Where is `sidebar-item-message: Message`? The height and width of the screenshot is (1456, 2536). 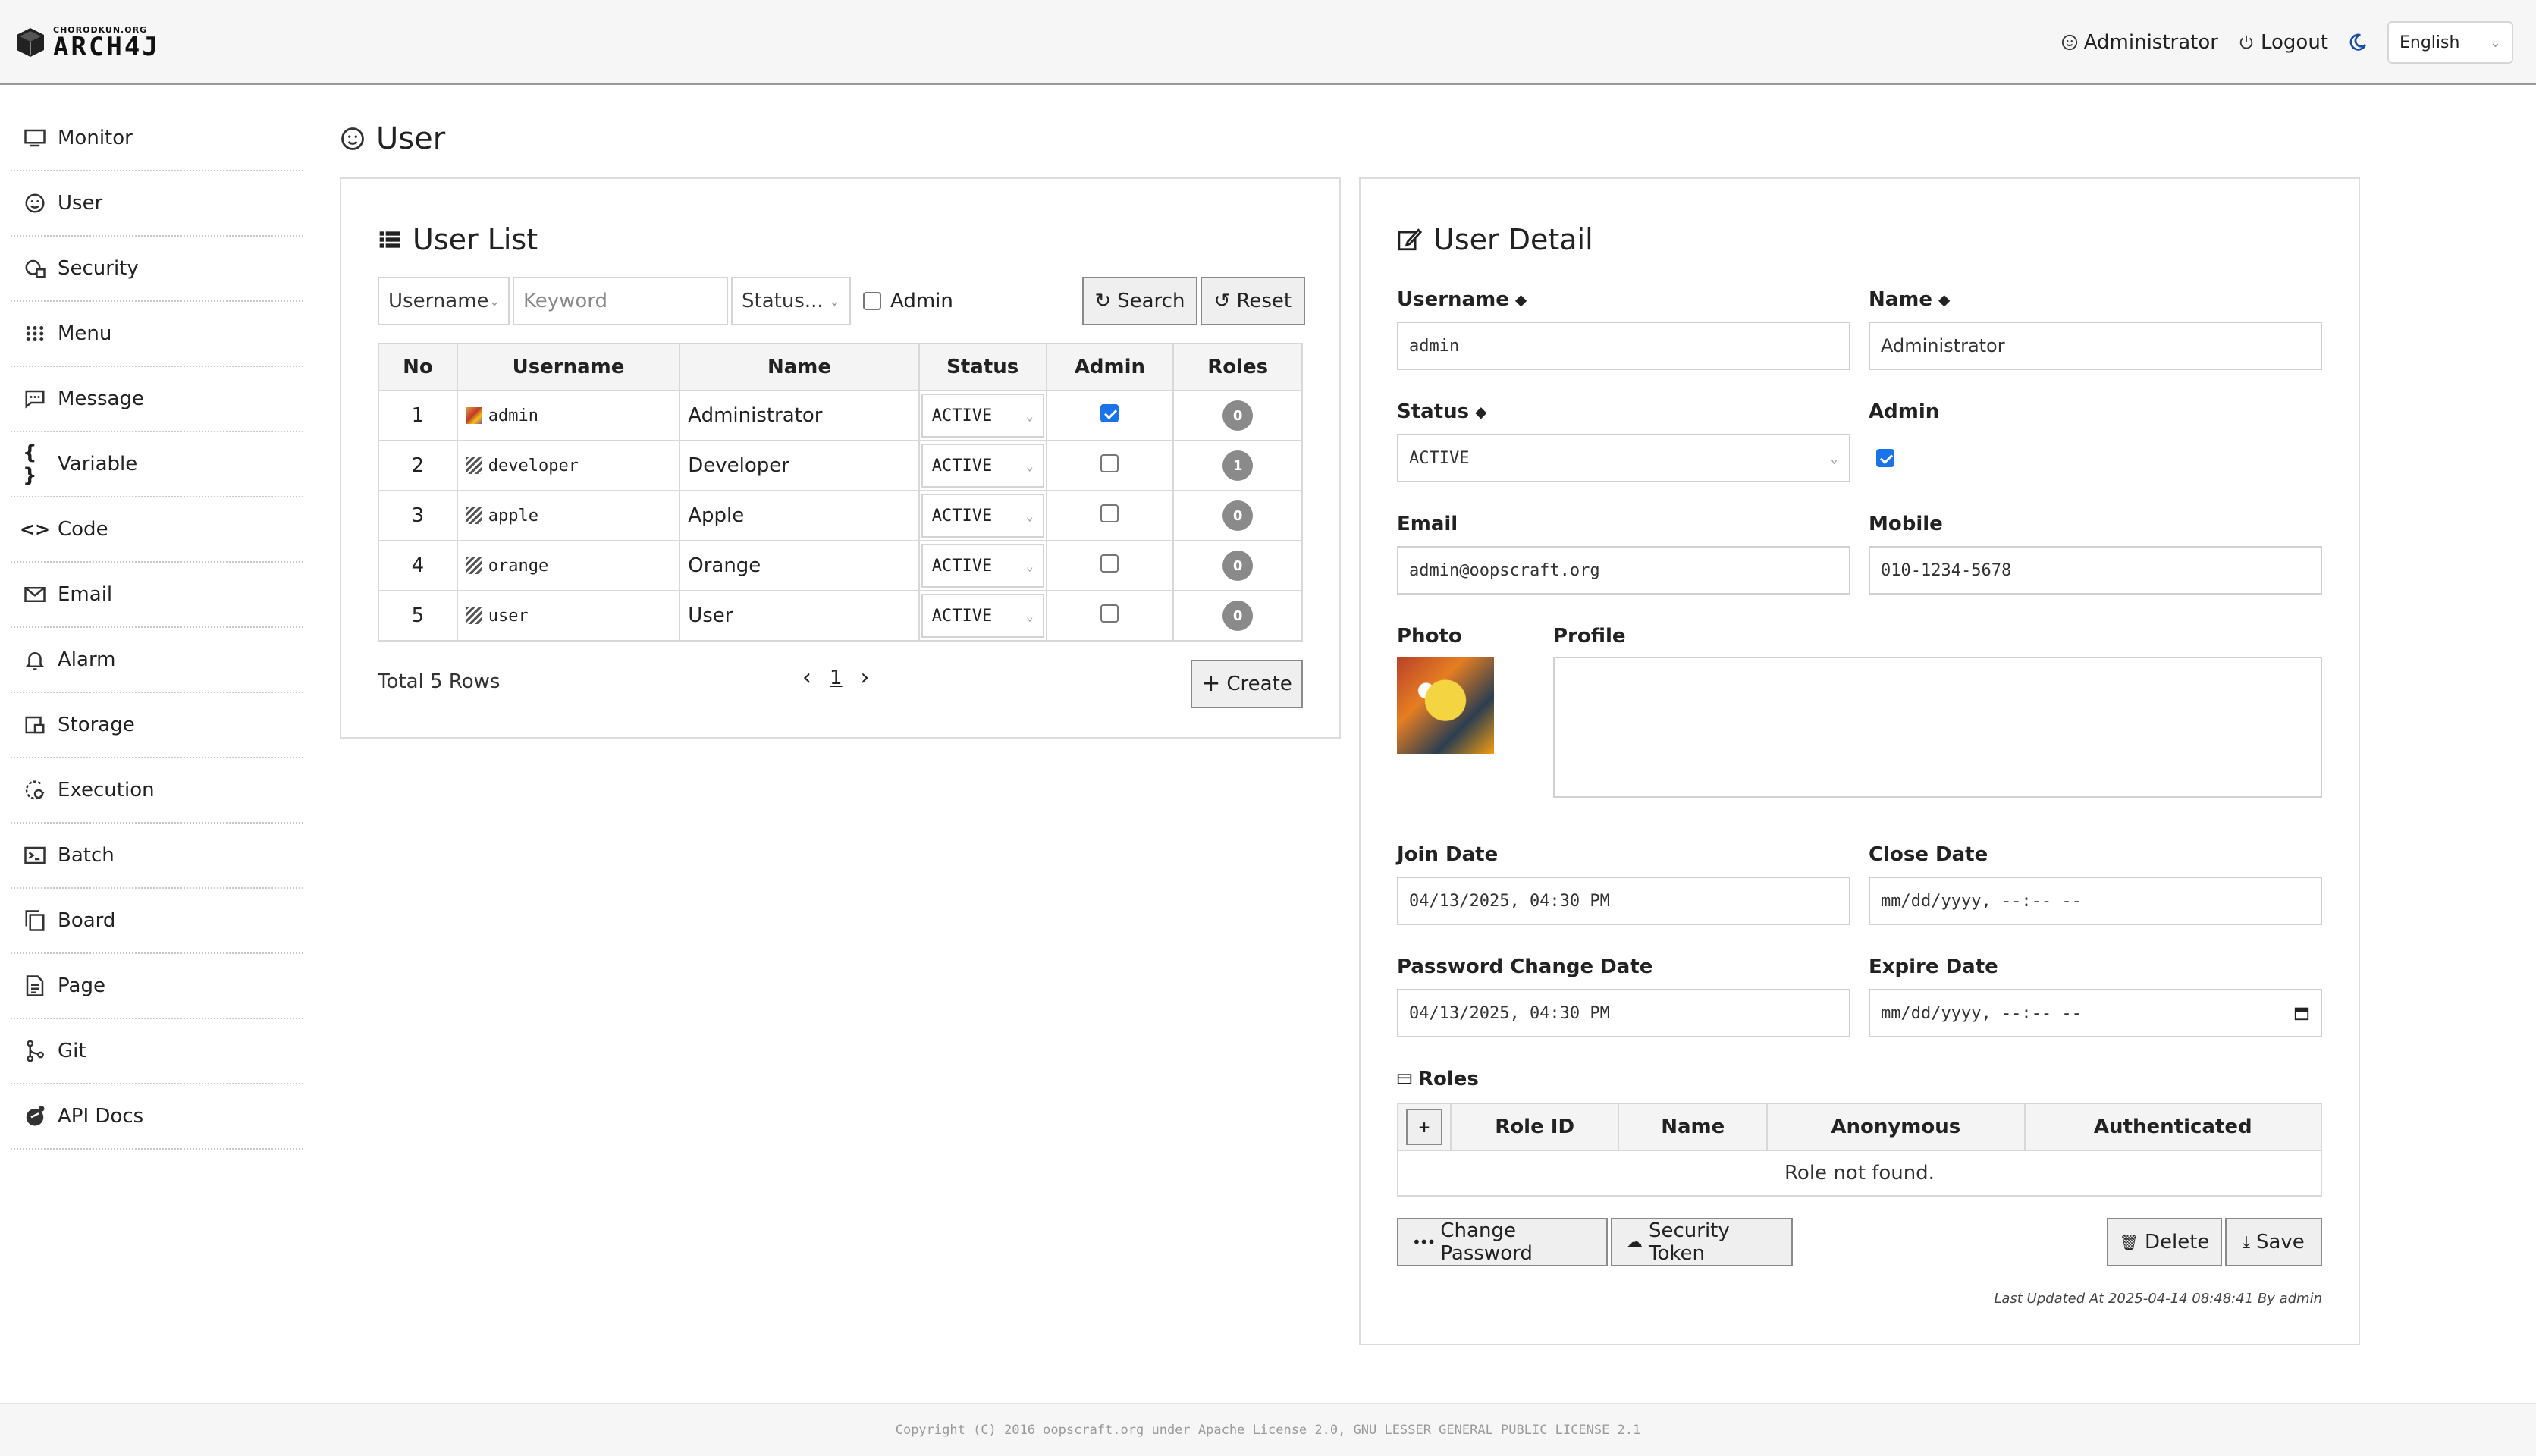
sidebar-item-message: Message is located at coordinates (157, 399).